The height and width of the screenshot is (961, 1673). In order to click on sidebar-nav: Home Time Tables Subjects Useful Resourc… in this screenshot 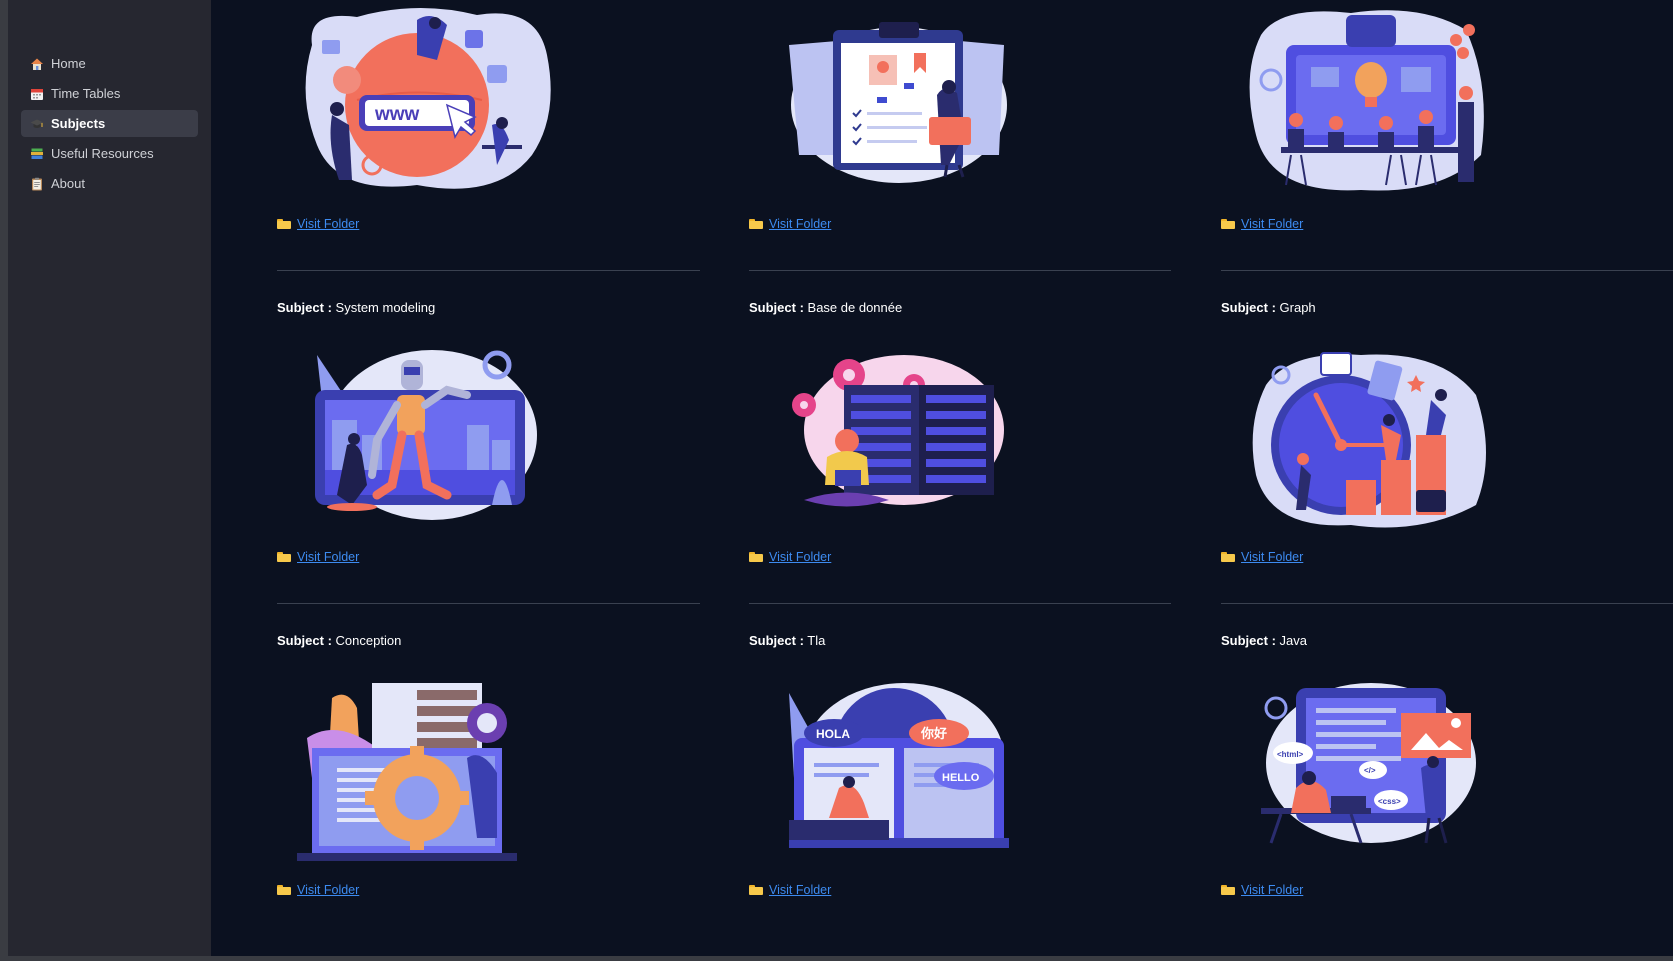, I will do `click(109, 125)`.